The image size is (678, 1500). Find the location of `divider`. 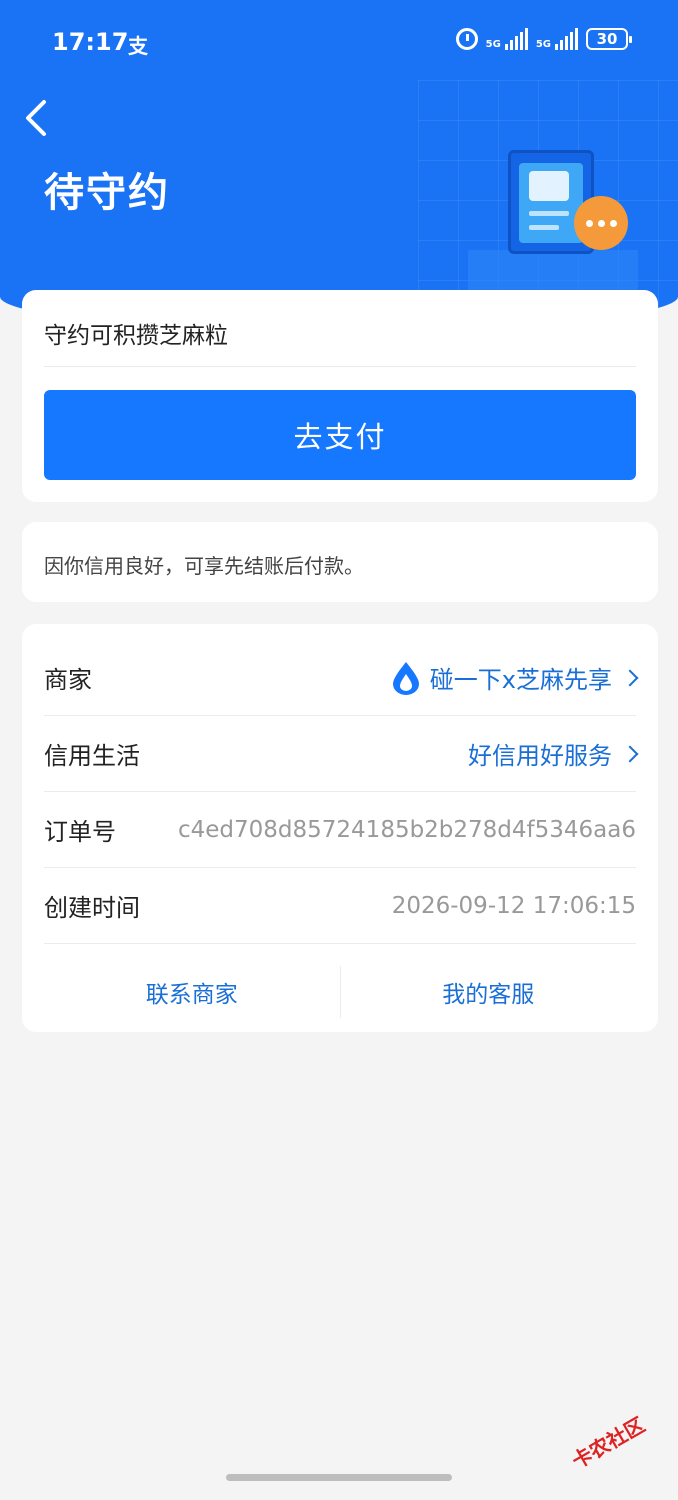

divider is located at coordinates (340, 366).